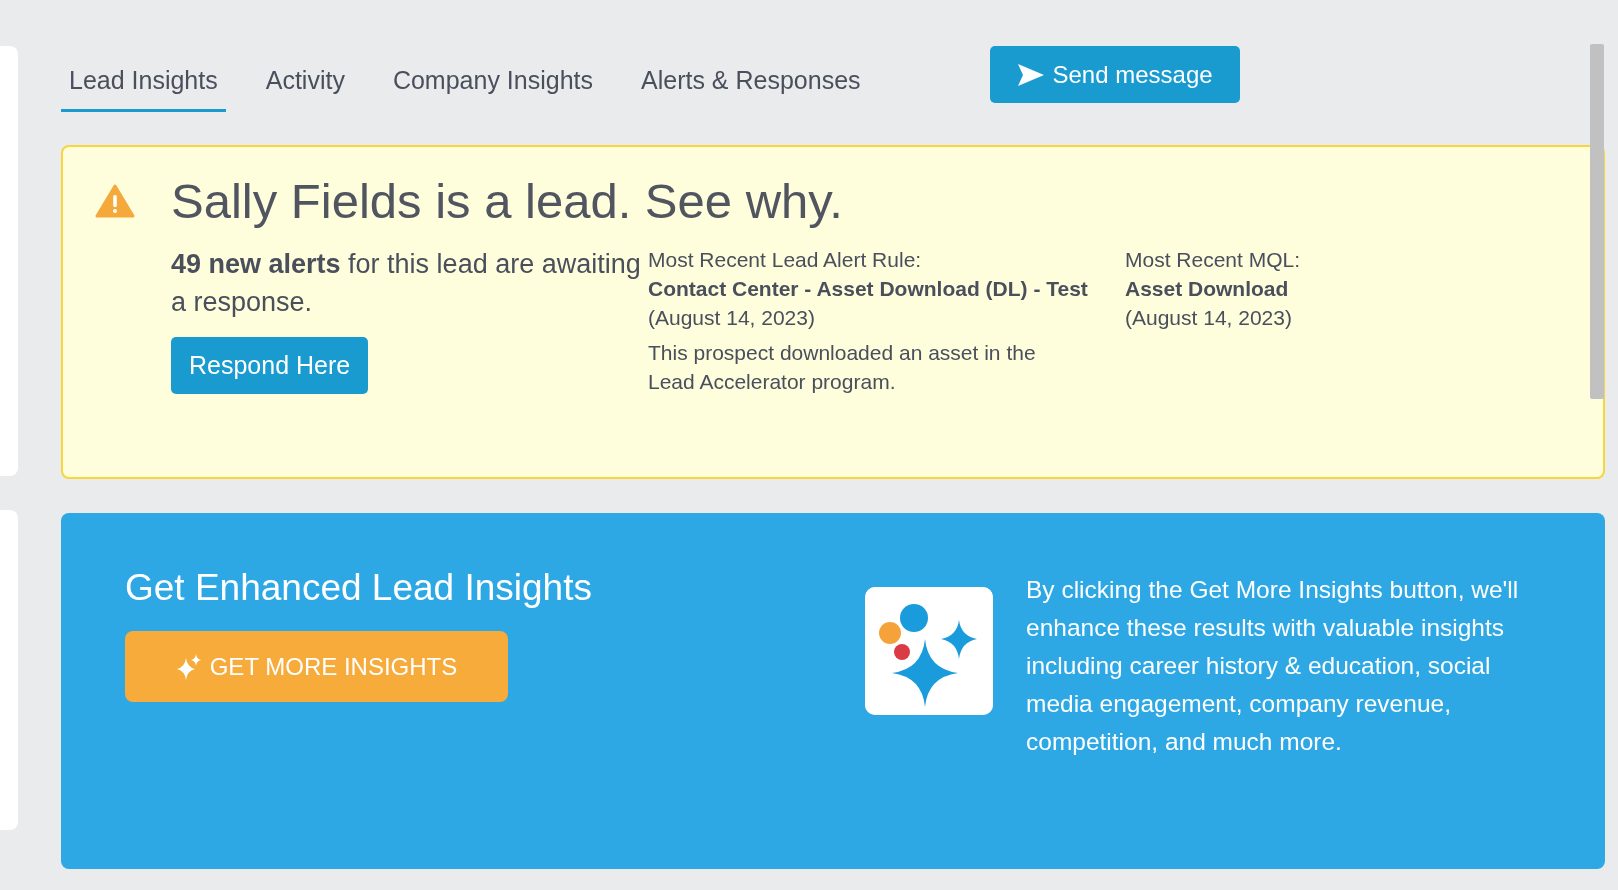  Describe the element at coordinates (507, 201) in the screenshot. I see `alert-title: Sally Fields is a lead. See why.` at that location.